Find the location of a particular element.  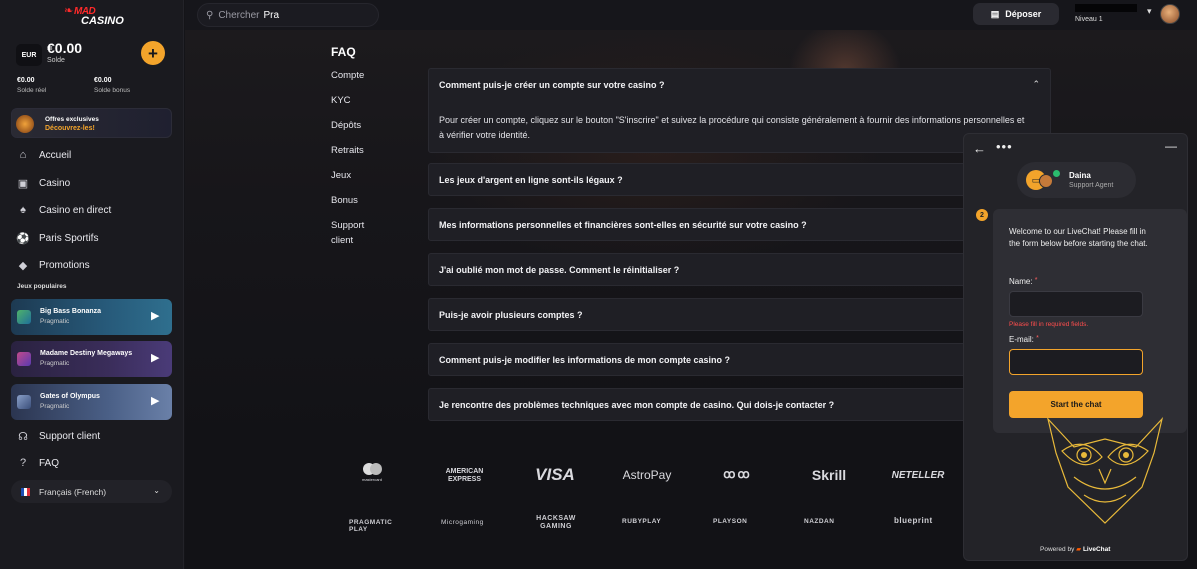

game-card: Gates of Olympus Pragmatic ▶ is located at coordinates (91, 402).